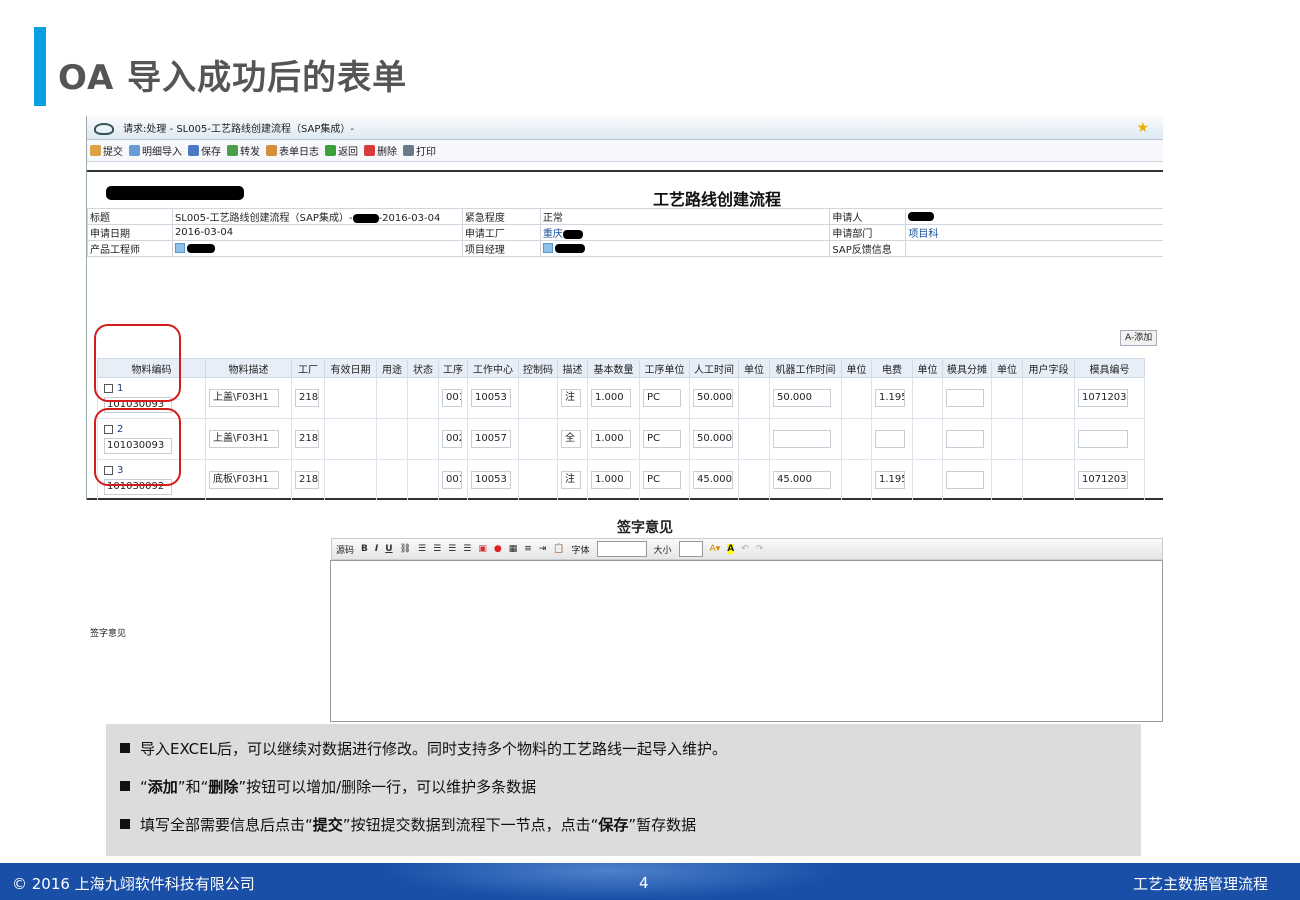  I want to click on paste-icon: 📋, so click(558, 549).